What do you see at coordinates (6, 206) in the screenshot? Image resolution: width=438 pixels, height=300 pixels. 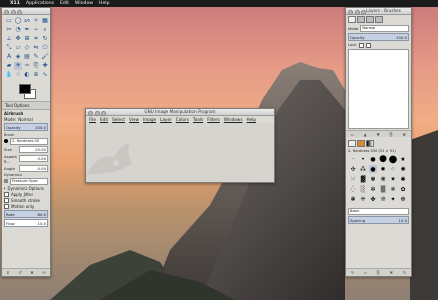 I see `motion-only-checkbox` at bounding box center [6, 206].